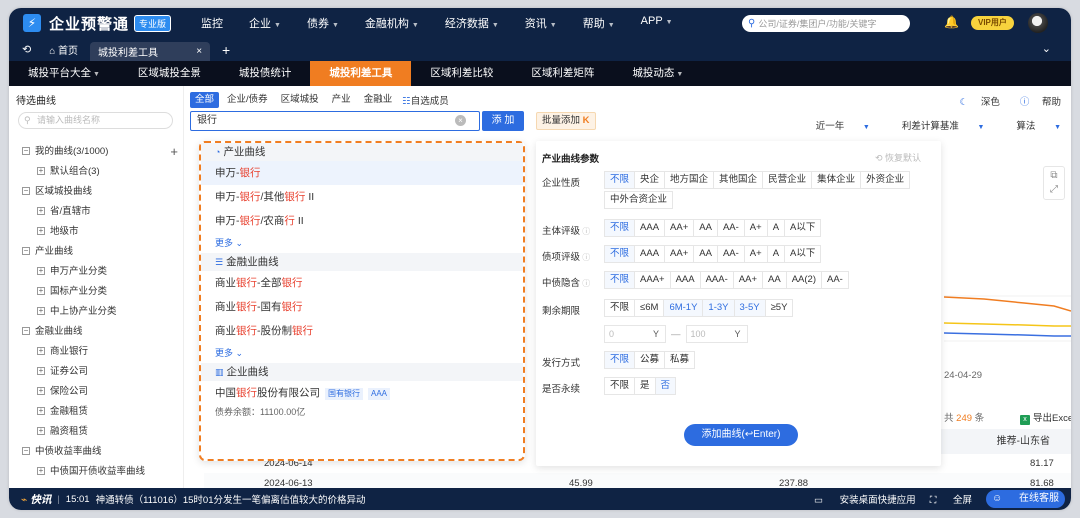 This screenshot has width=1080, height=518. I want to click on tree-node: + 中债国开债收益率曲线, so click(96, 472).